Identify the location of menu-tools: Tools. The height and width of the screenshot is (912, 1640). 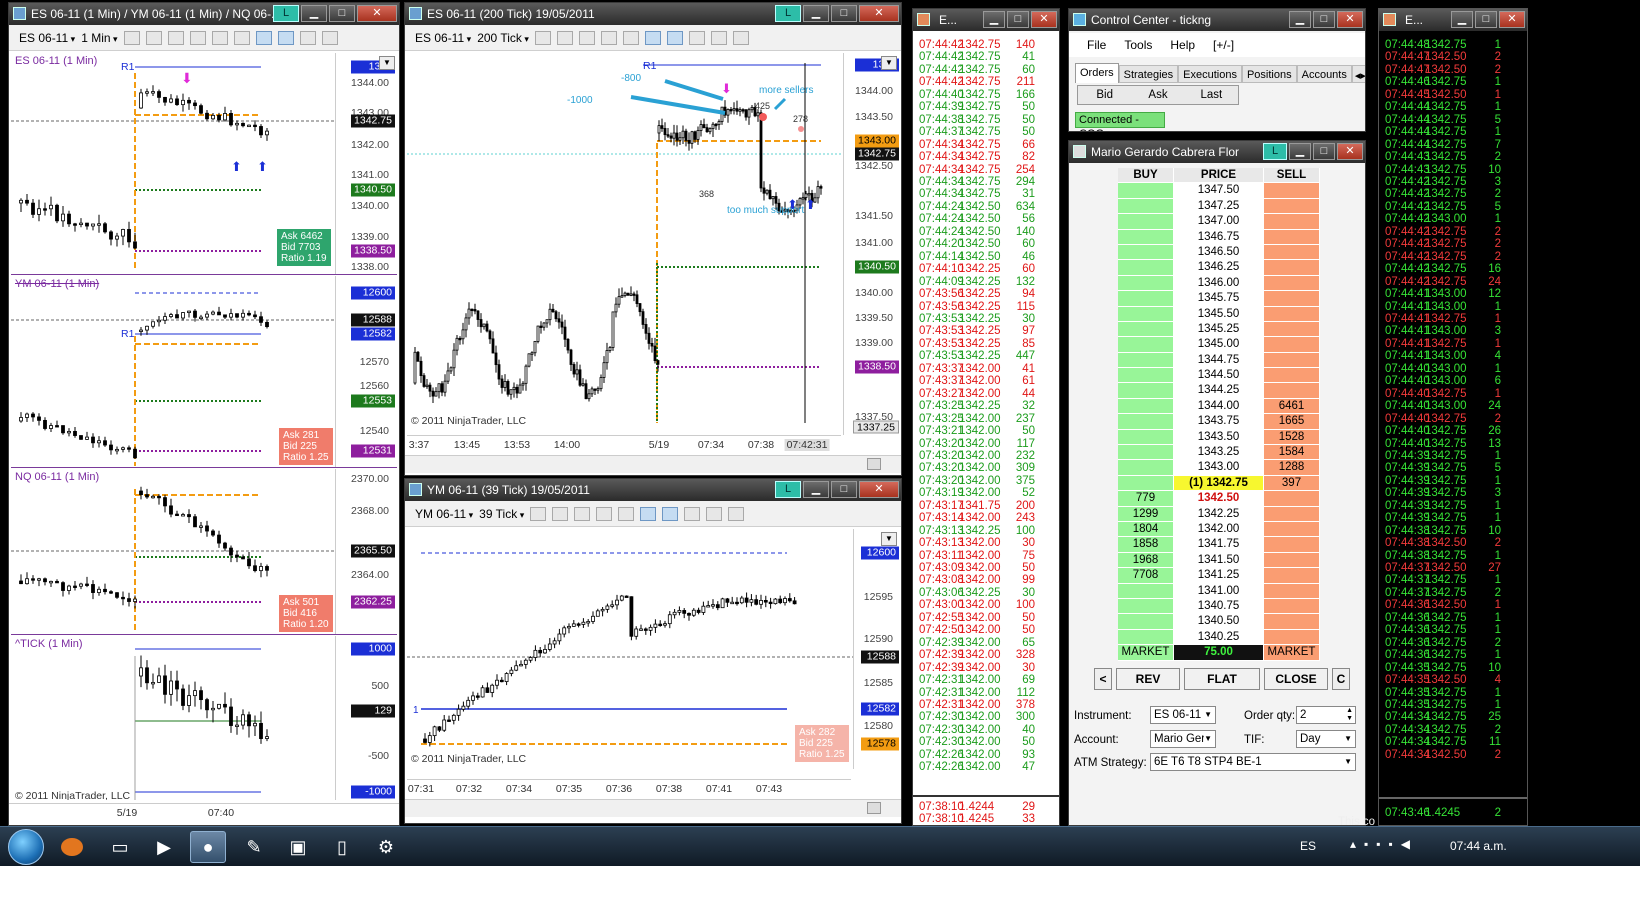
(1138, 45).